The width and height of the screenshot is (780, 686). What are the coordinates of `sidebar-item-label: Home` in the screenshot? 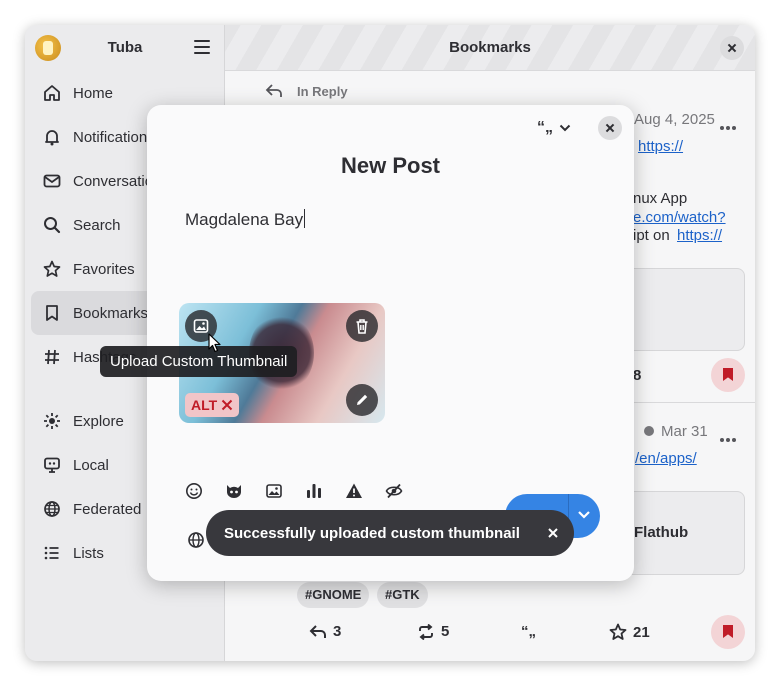 It's located at (93, 93).